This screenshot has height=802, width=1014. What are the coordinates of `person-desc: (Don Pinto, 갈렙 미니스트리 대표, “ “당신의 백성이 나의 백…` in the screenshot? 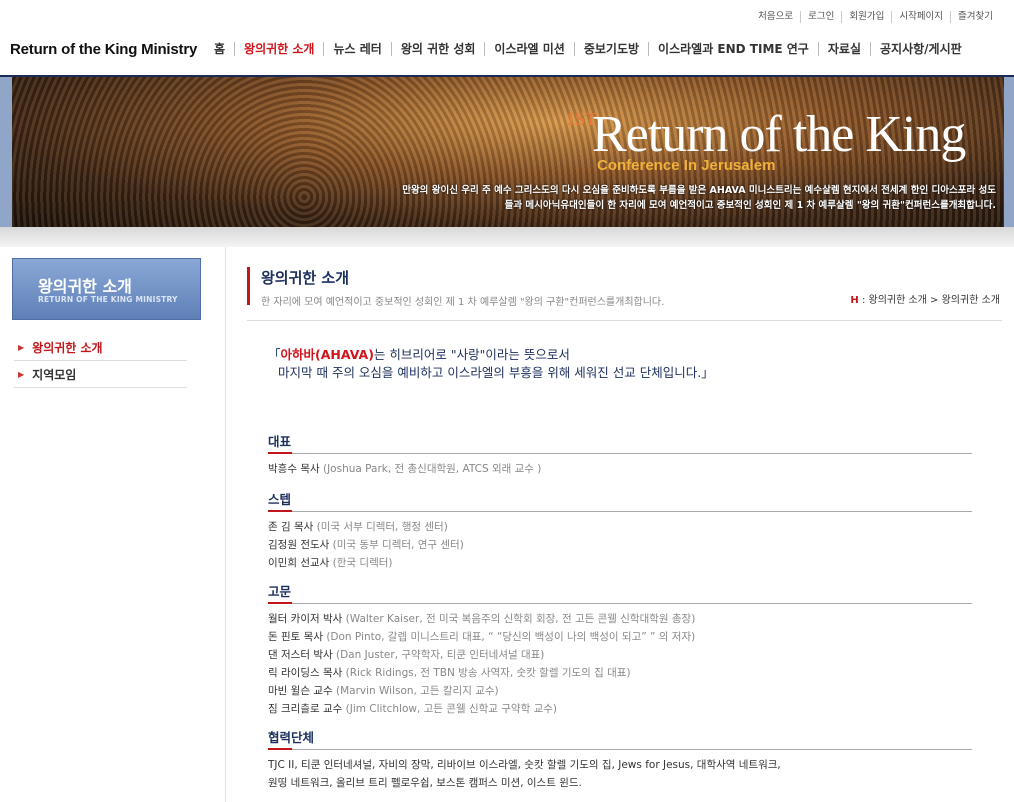 It's located at (509, 637).